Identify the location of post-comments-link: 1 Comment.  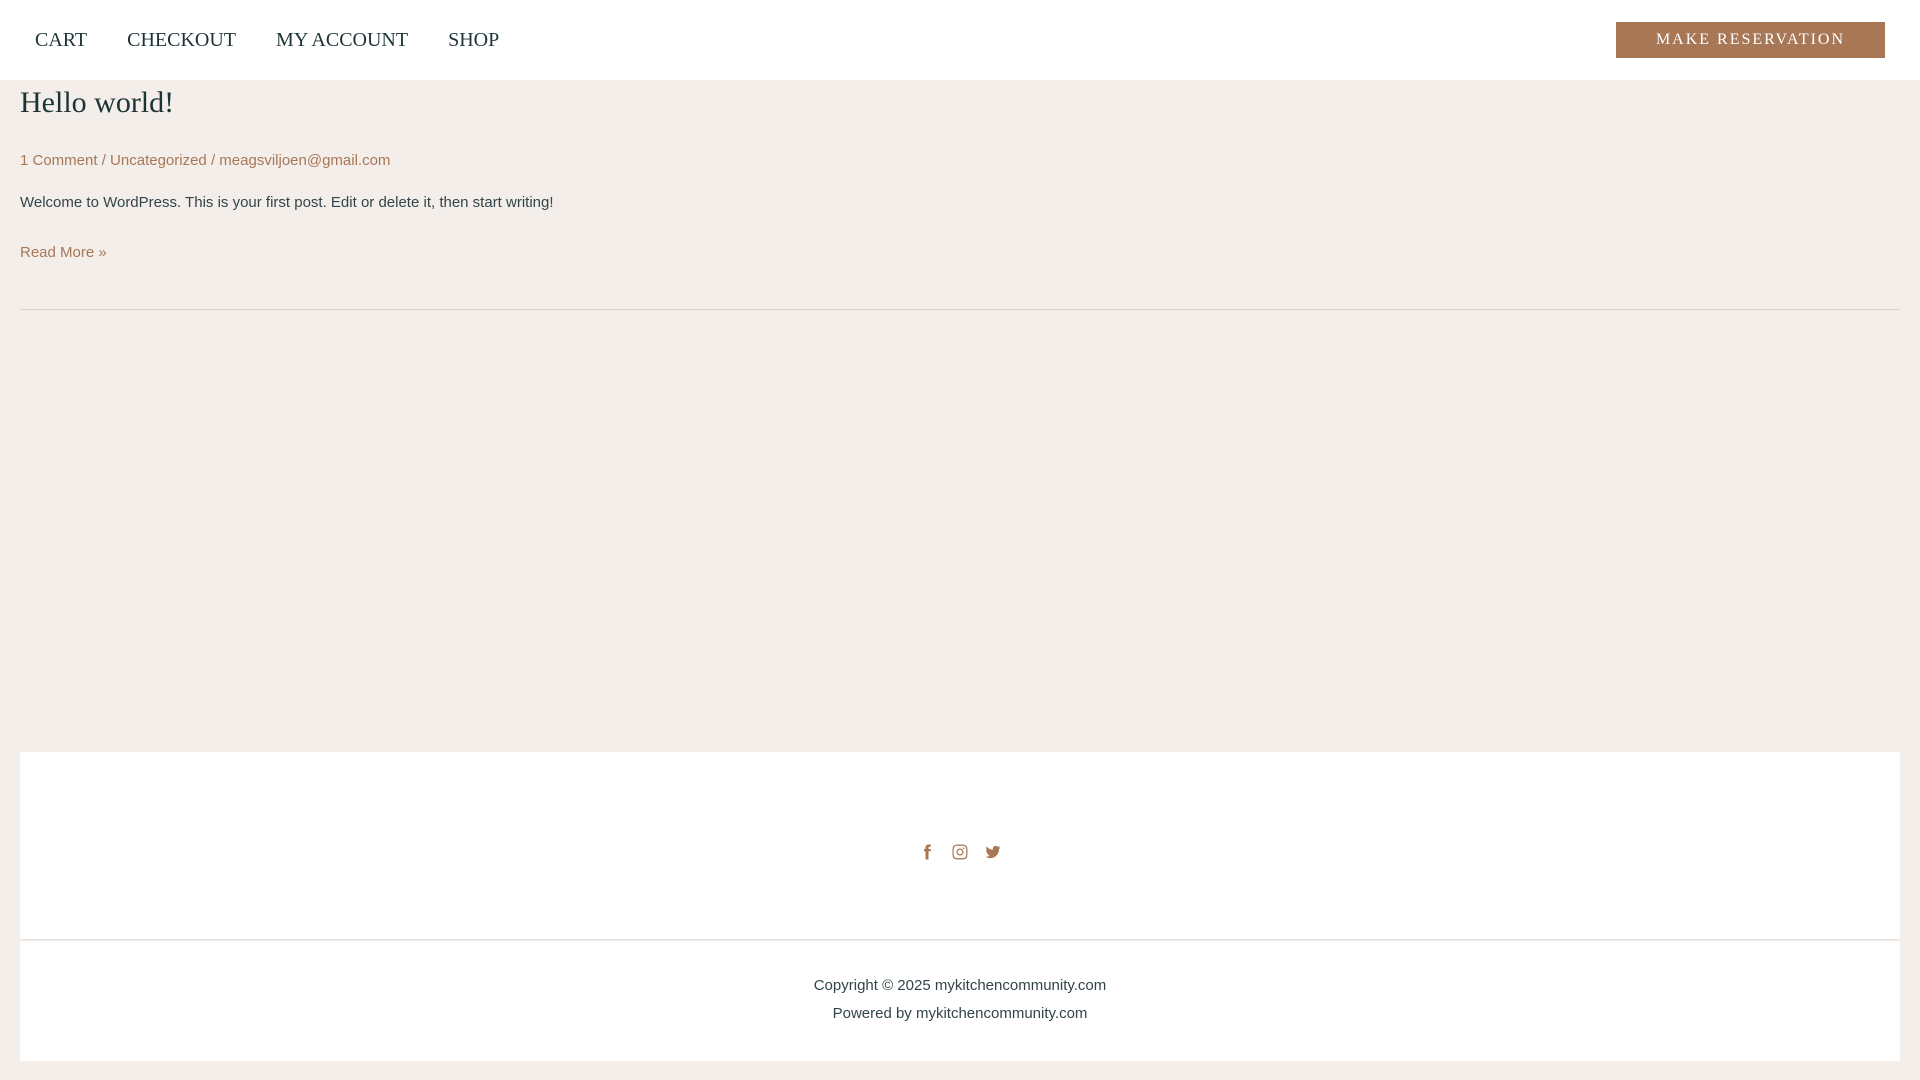
(59, 160).